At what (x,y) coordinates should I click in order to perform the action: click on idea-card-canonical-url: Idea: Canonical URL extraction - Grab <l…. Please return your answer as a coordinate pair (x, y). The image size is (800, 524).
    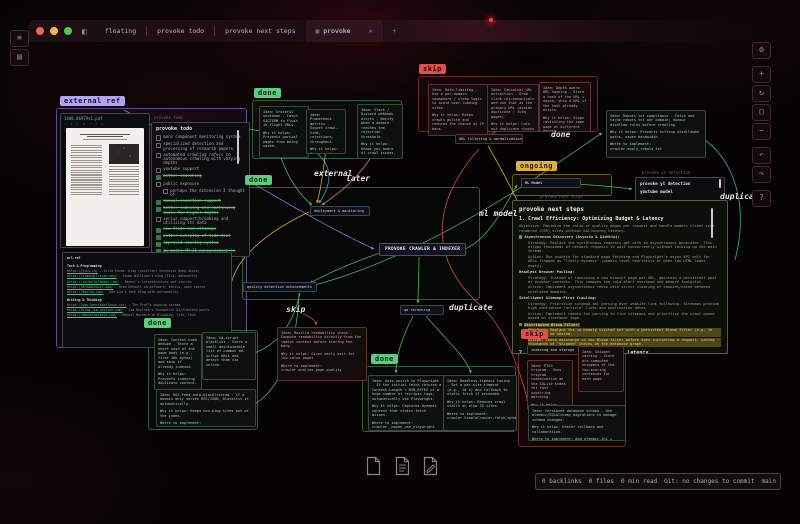
    Looking at the image, I should click on (513, 108).